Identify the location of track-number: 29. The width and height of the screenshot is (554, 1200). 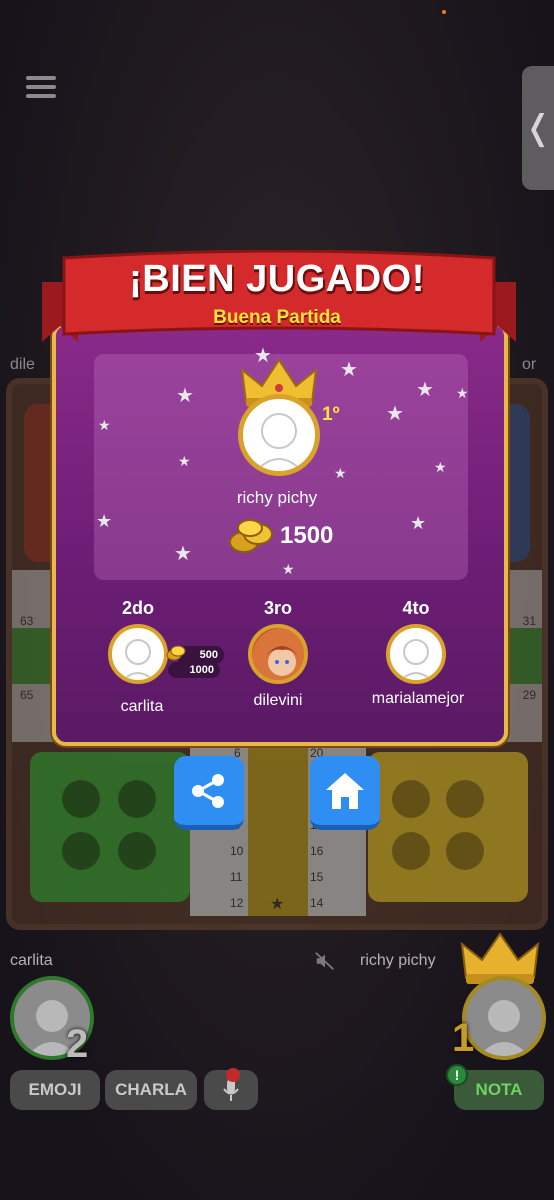
(529, 695).